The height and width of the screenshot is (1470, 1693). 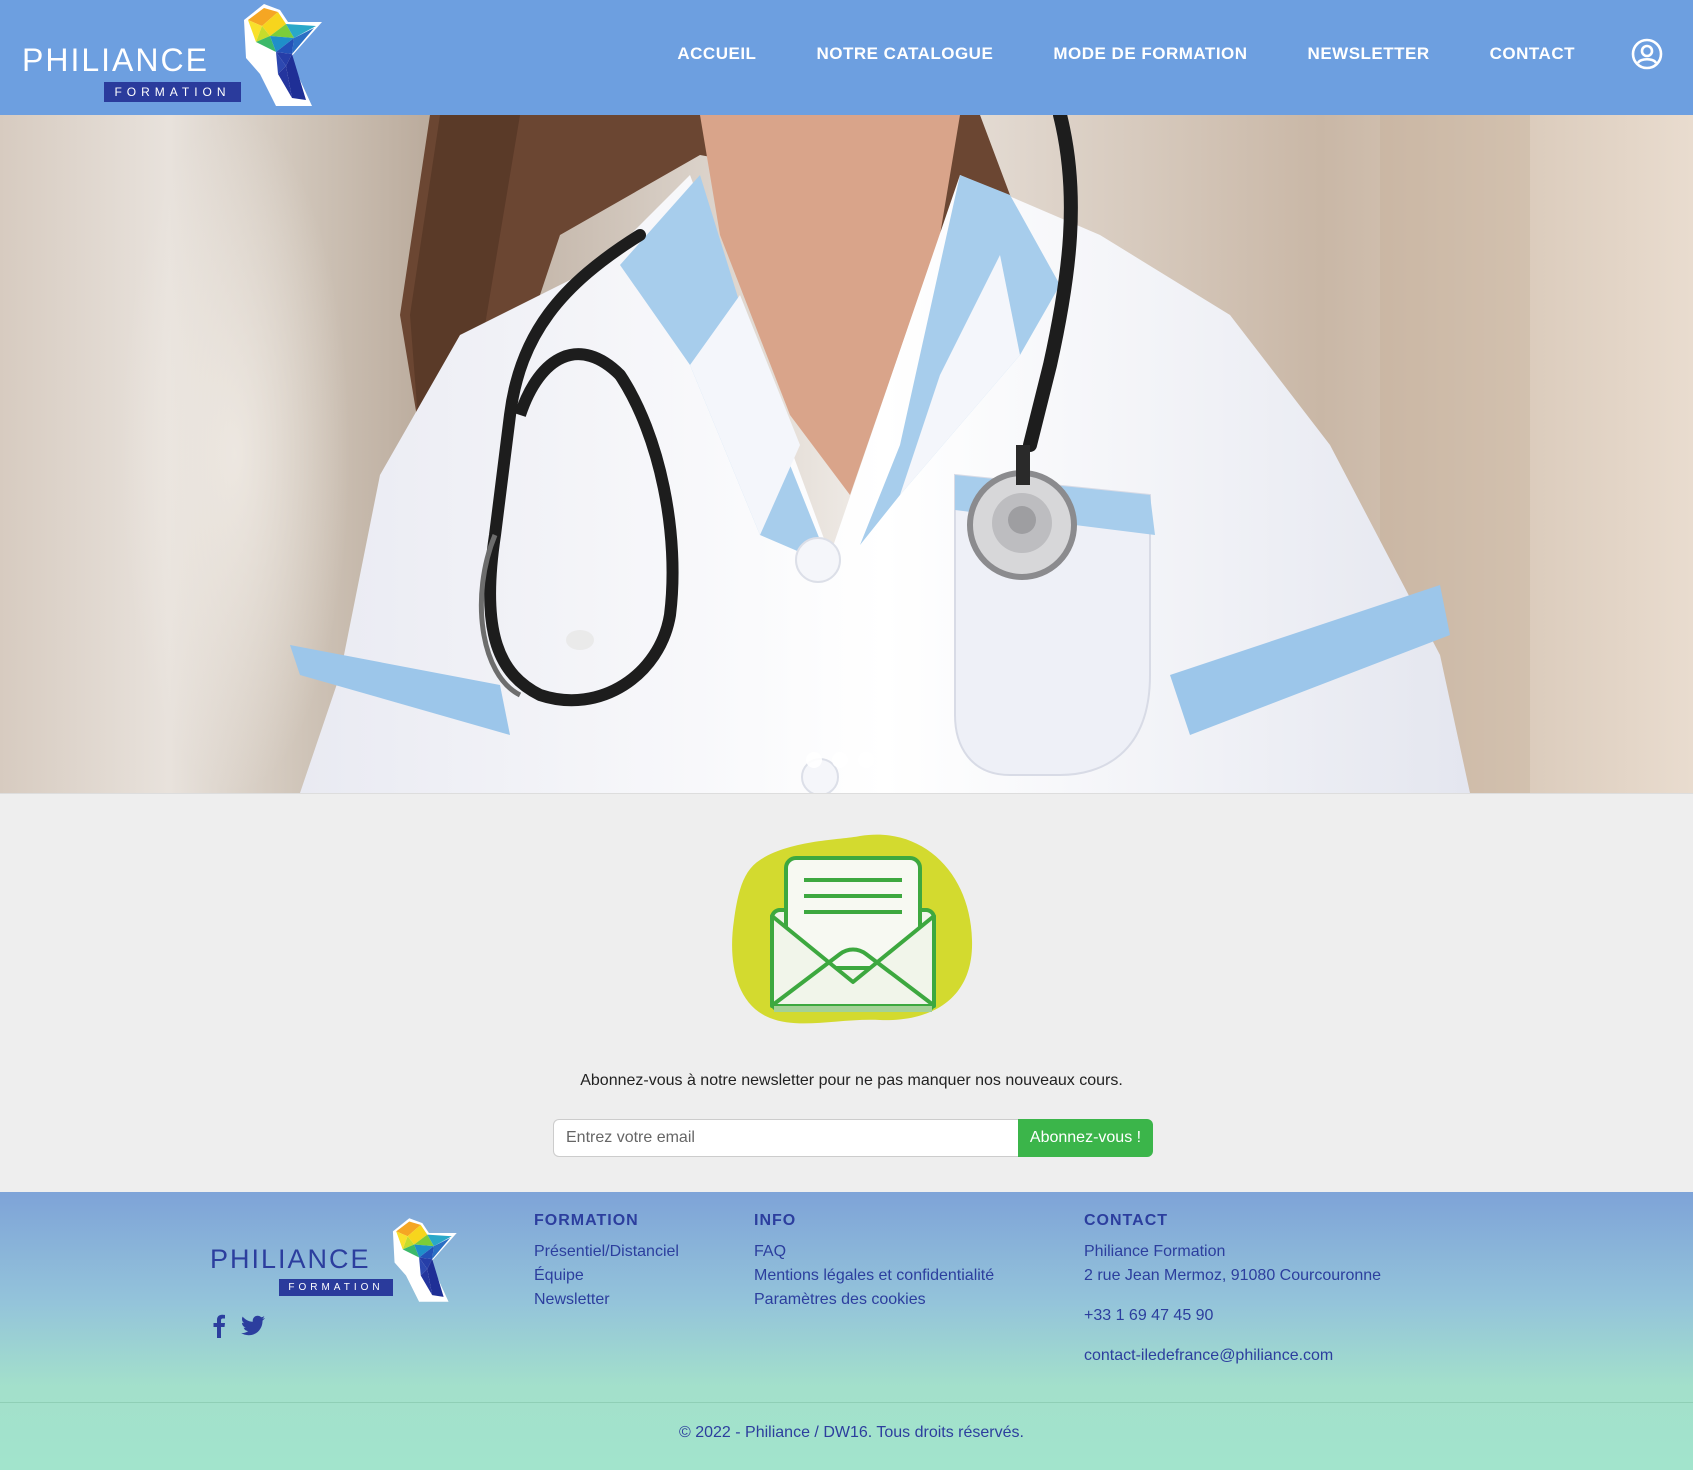 What do you see at coordinates (846, 1402) in the screenshot?
I see `footer-divider` at bounding box center [846, 1402].